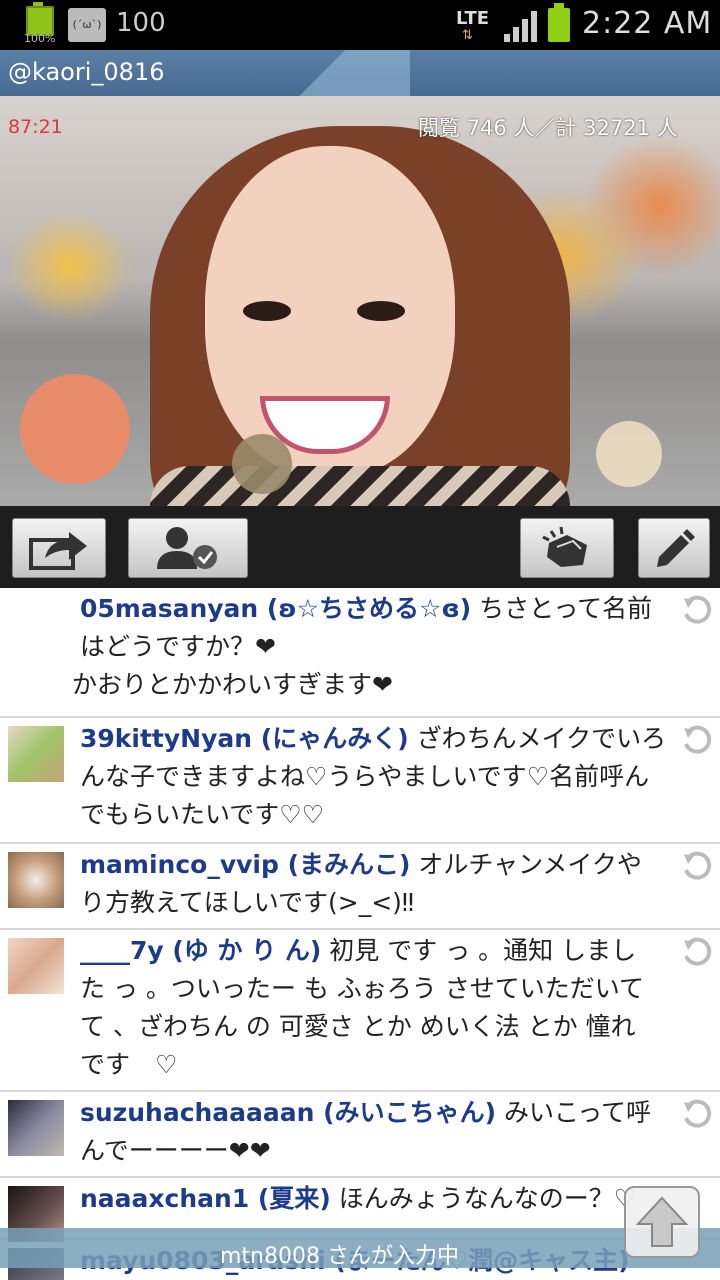 Image resolution: width=720 pixels, height=1280 pixels. Describe the element at coordinates (629, 454) in the screenshot. I see `sticker-bunny` at that location.